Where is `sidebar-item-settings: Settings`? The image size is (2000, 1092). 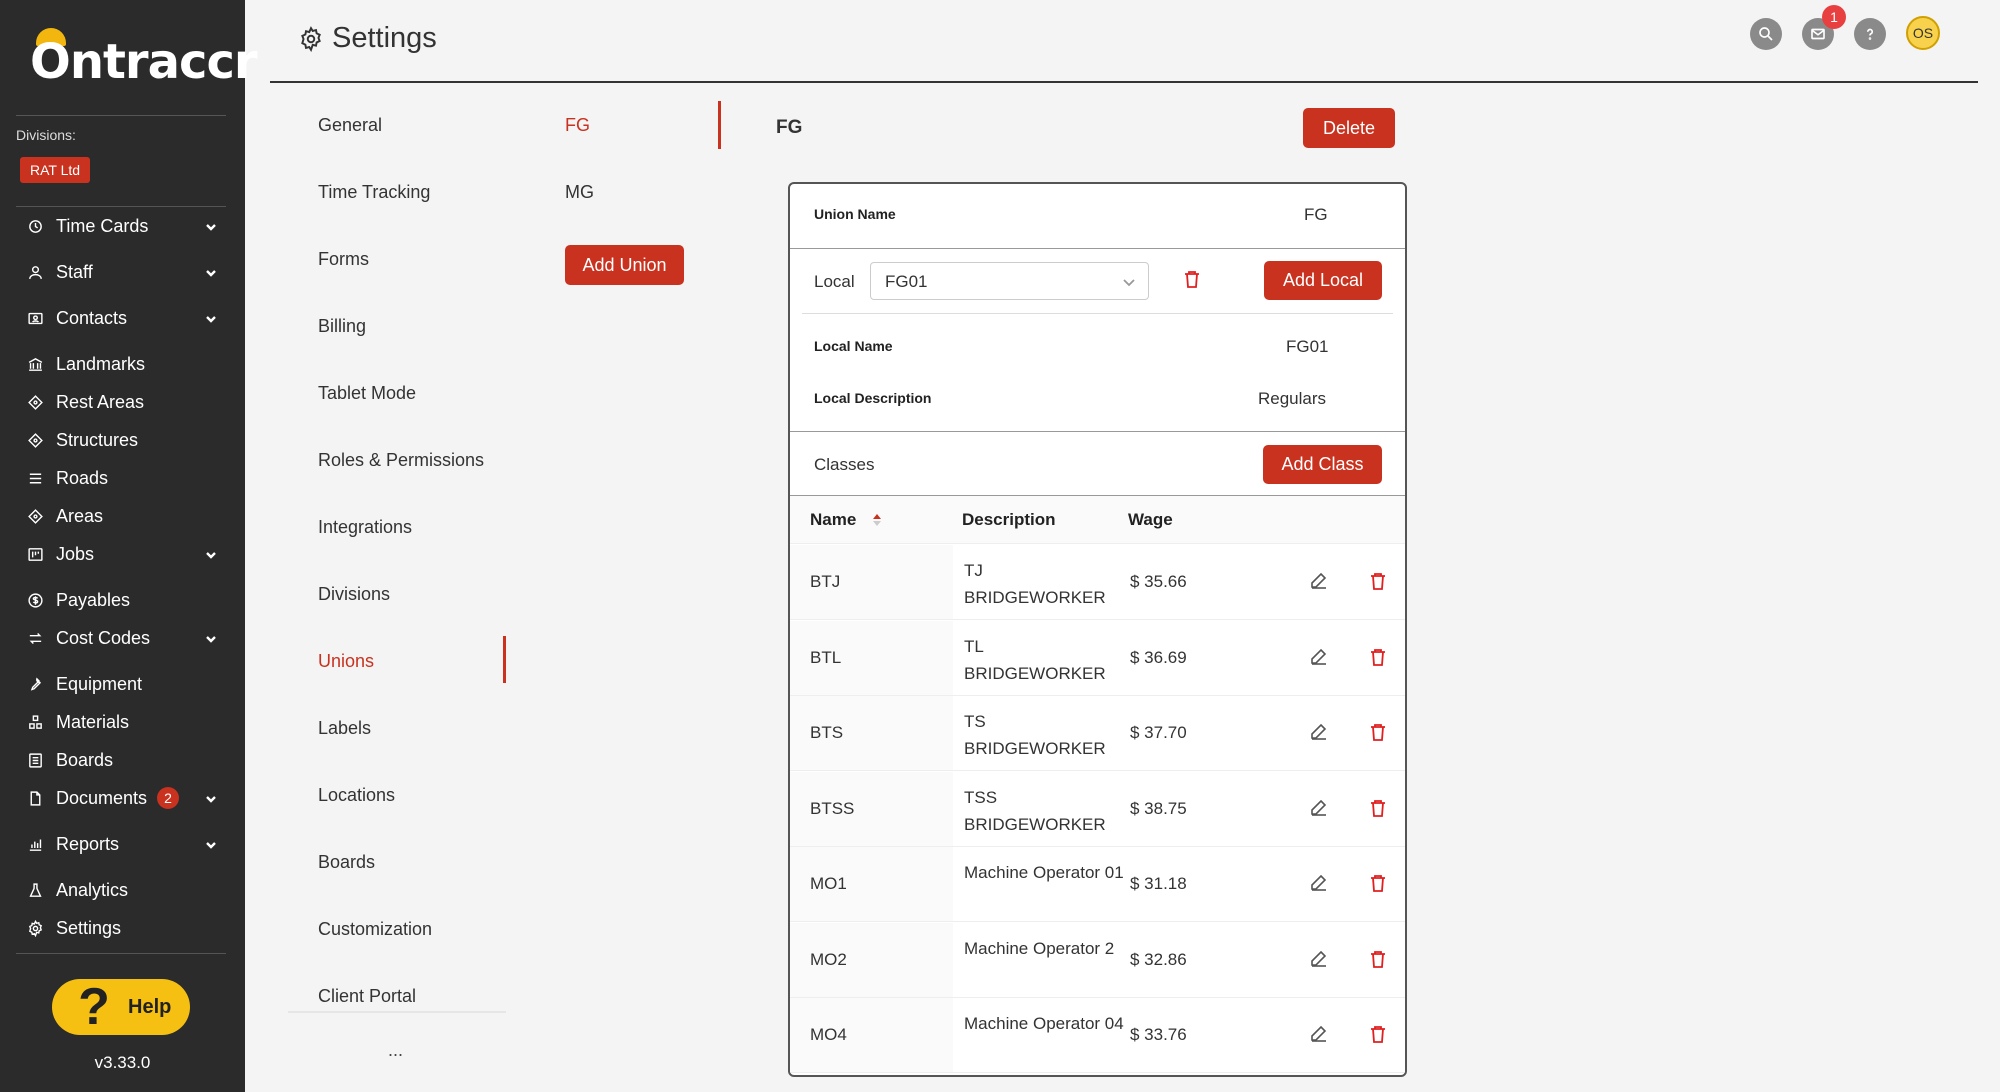
sidebar-item-settings: Settings is located at coordinates (126, 928).